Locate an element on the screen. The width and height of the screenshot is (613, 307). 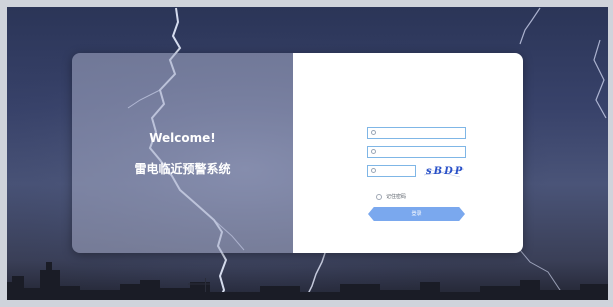
captcha-text: sBDP is located at coordinates (445, 171).